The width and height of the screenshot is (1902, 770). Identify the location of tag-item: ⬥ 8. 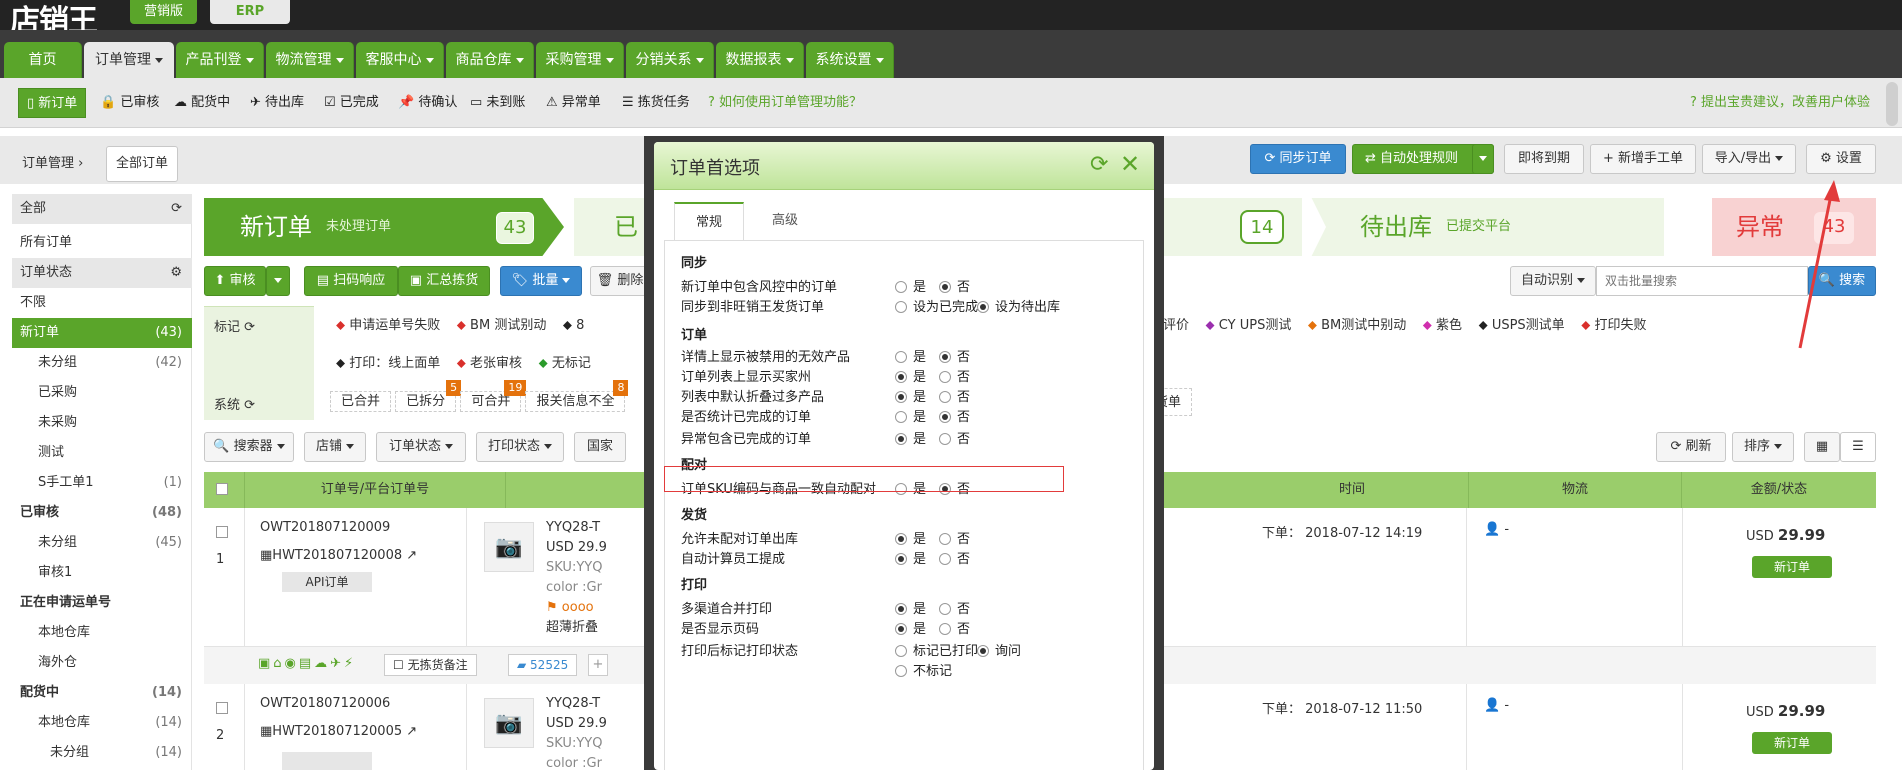
(574, 325).